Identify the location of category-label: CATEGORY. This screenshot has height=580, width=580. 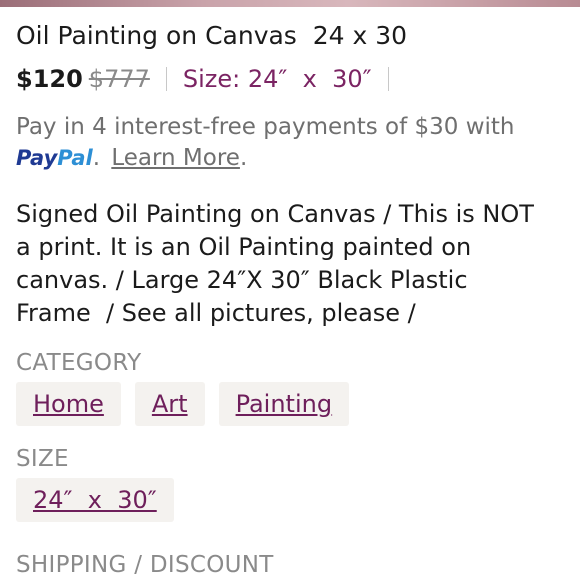
(79, 363).